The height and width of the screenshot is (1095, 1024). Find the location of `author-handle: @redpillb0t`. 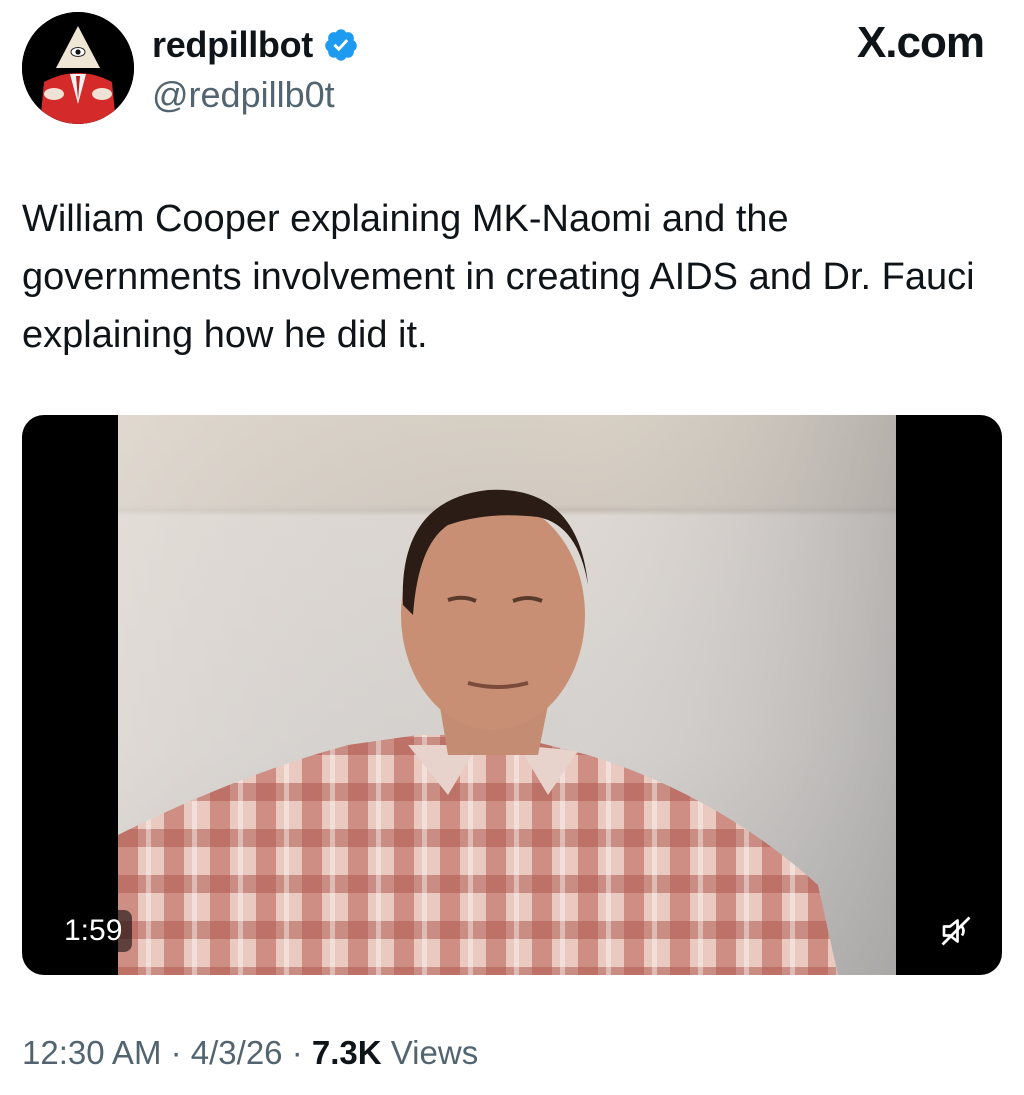

author-handle: @redpillb0t is located at coordinates (243, 95).